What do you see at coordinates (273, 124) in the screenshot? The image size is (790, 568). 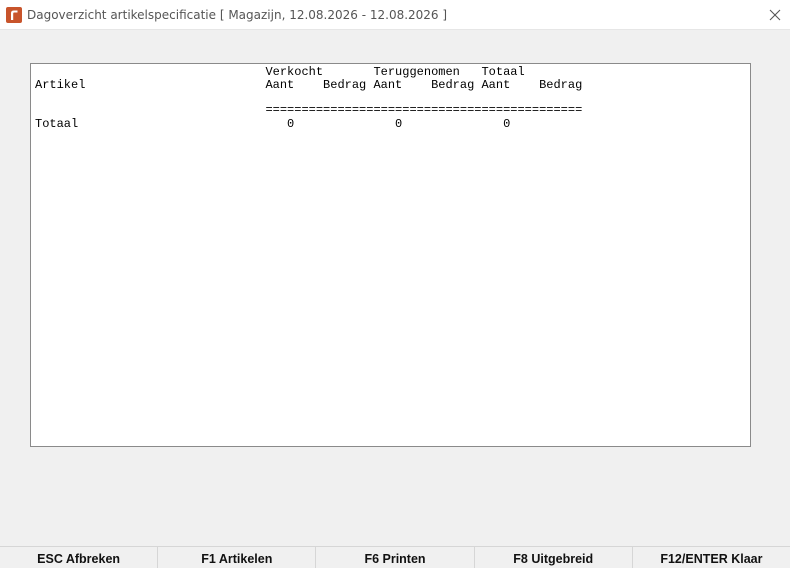 I see `report-total-row: Totaal 0 0 0` at bounding box center [273, 124].